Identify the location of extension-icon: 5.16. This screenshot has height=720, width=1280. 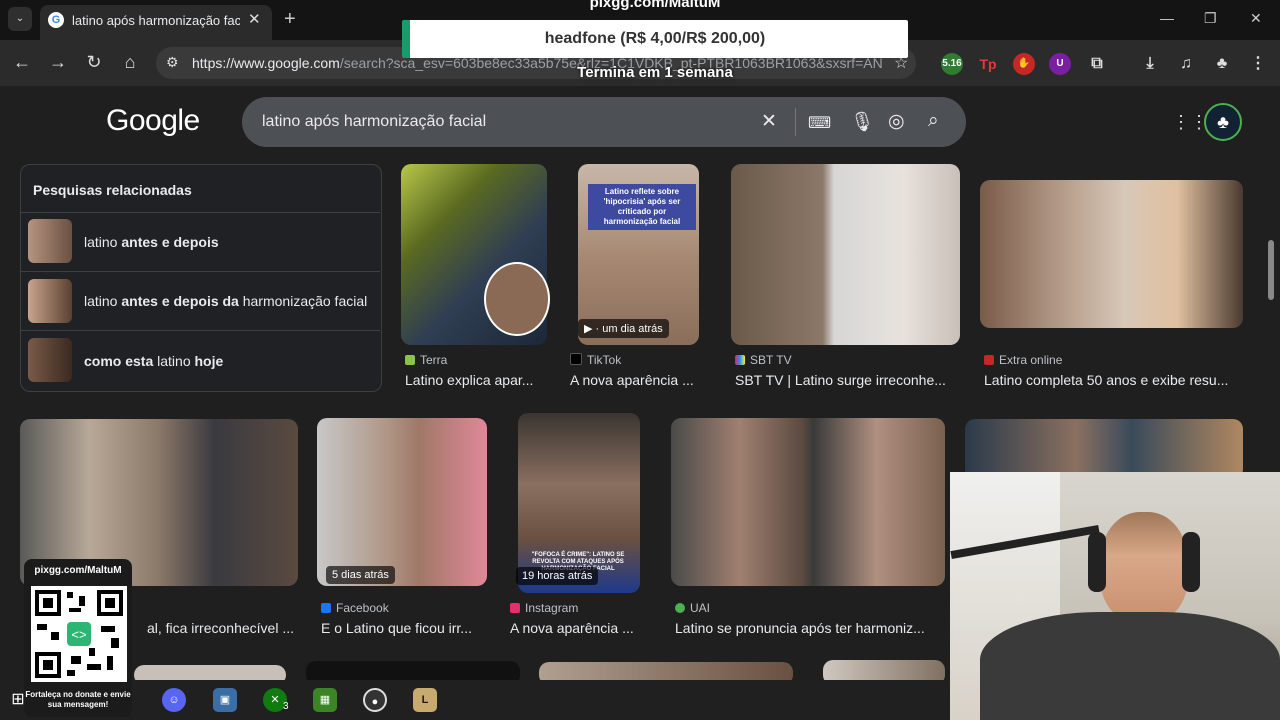
(952, 64).